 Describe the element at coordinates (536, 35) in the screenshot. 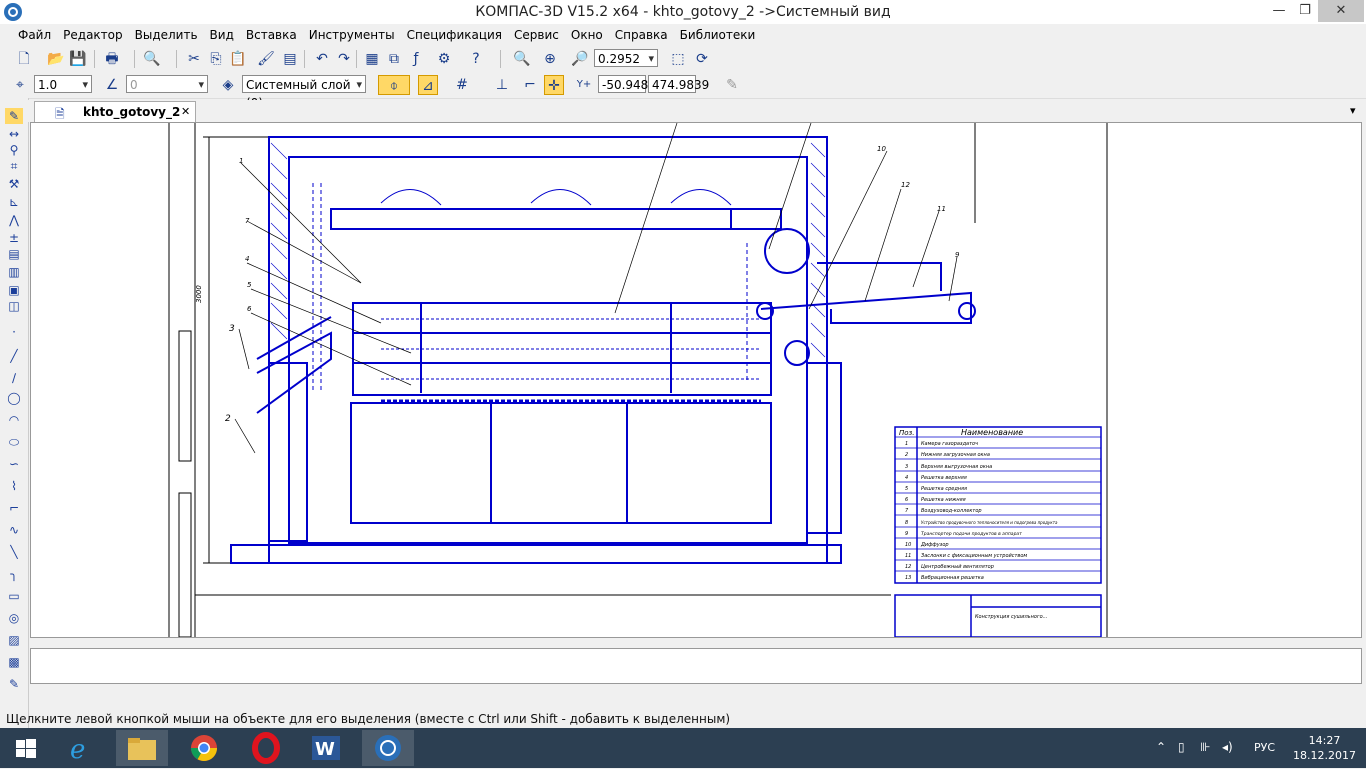

I see `menu-service: Сервис` at that location.